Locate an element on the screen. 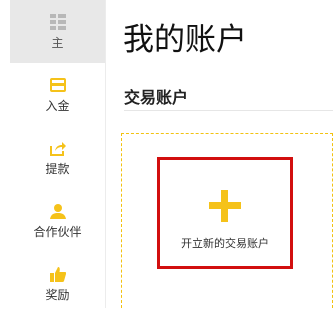  open-new-account-label: 开立新的交易账户 is located at coordinates (225, 243).